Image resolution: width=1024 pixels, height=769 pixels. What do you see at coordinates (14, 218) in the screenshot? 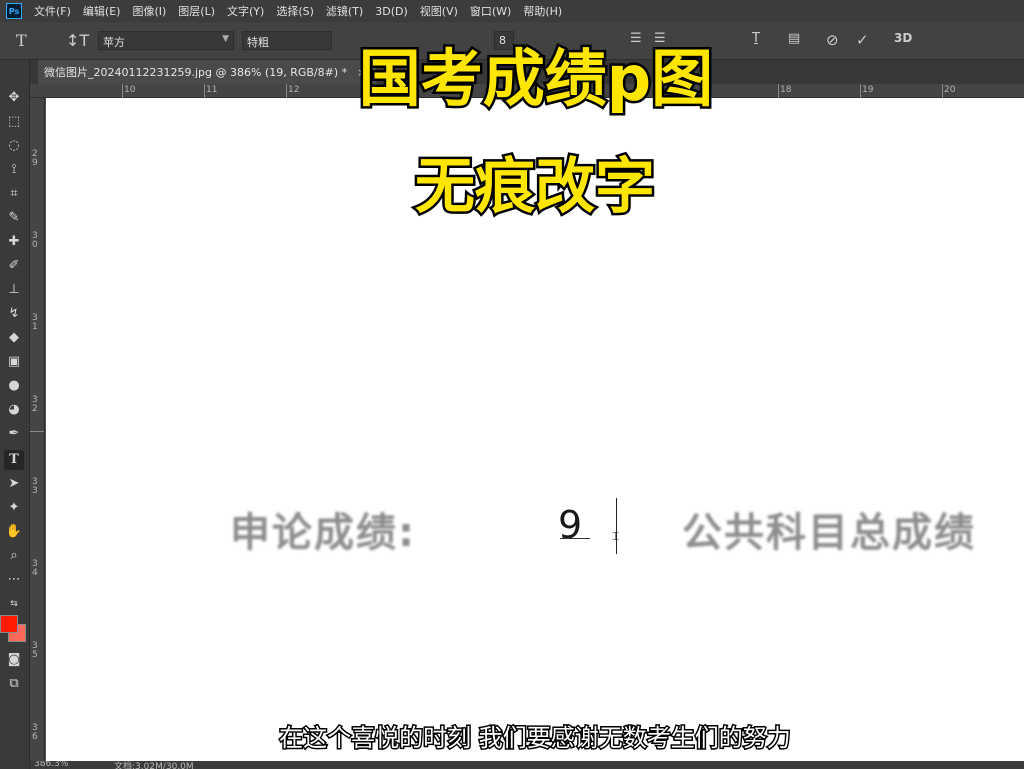
I see `eyedropper-icon: ✎` at bounding box center [14, 218].